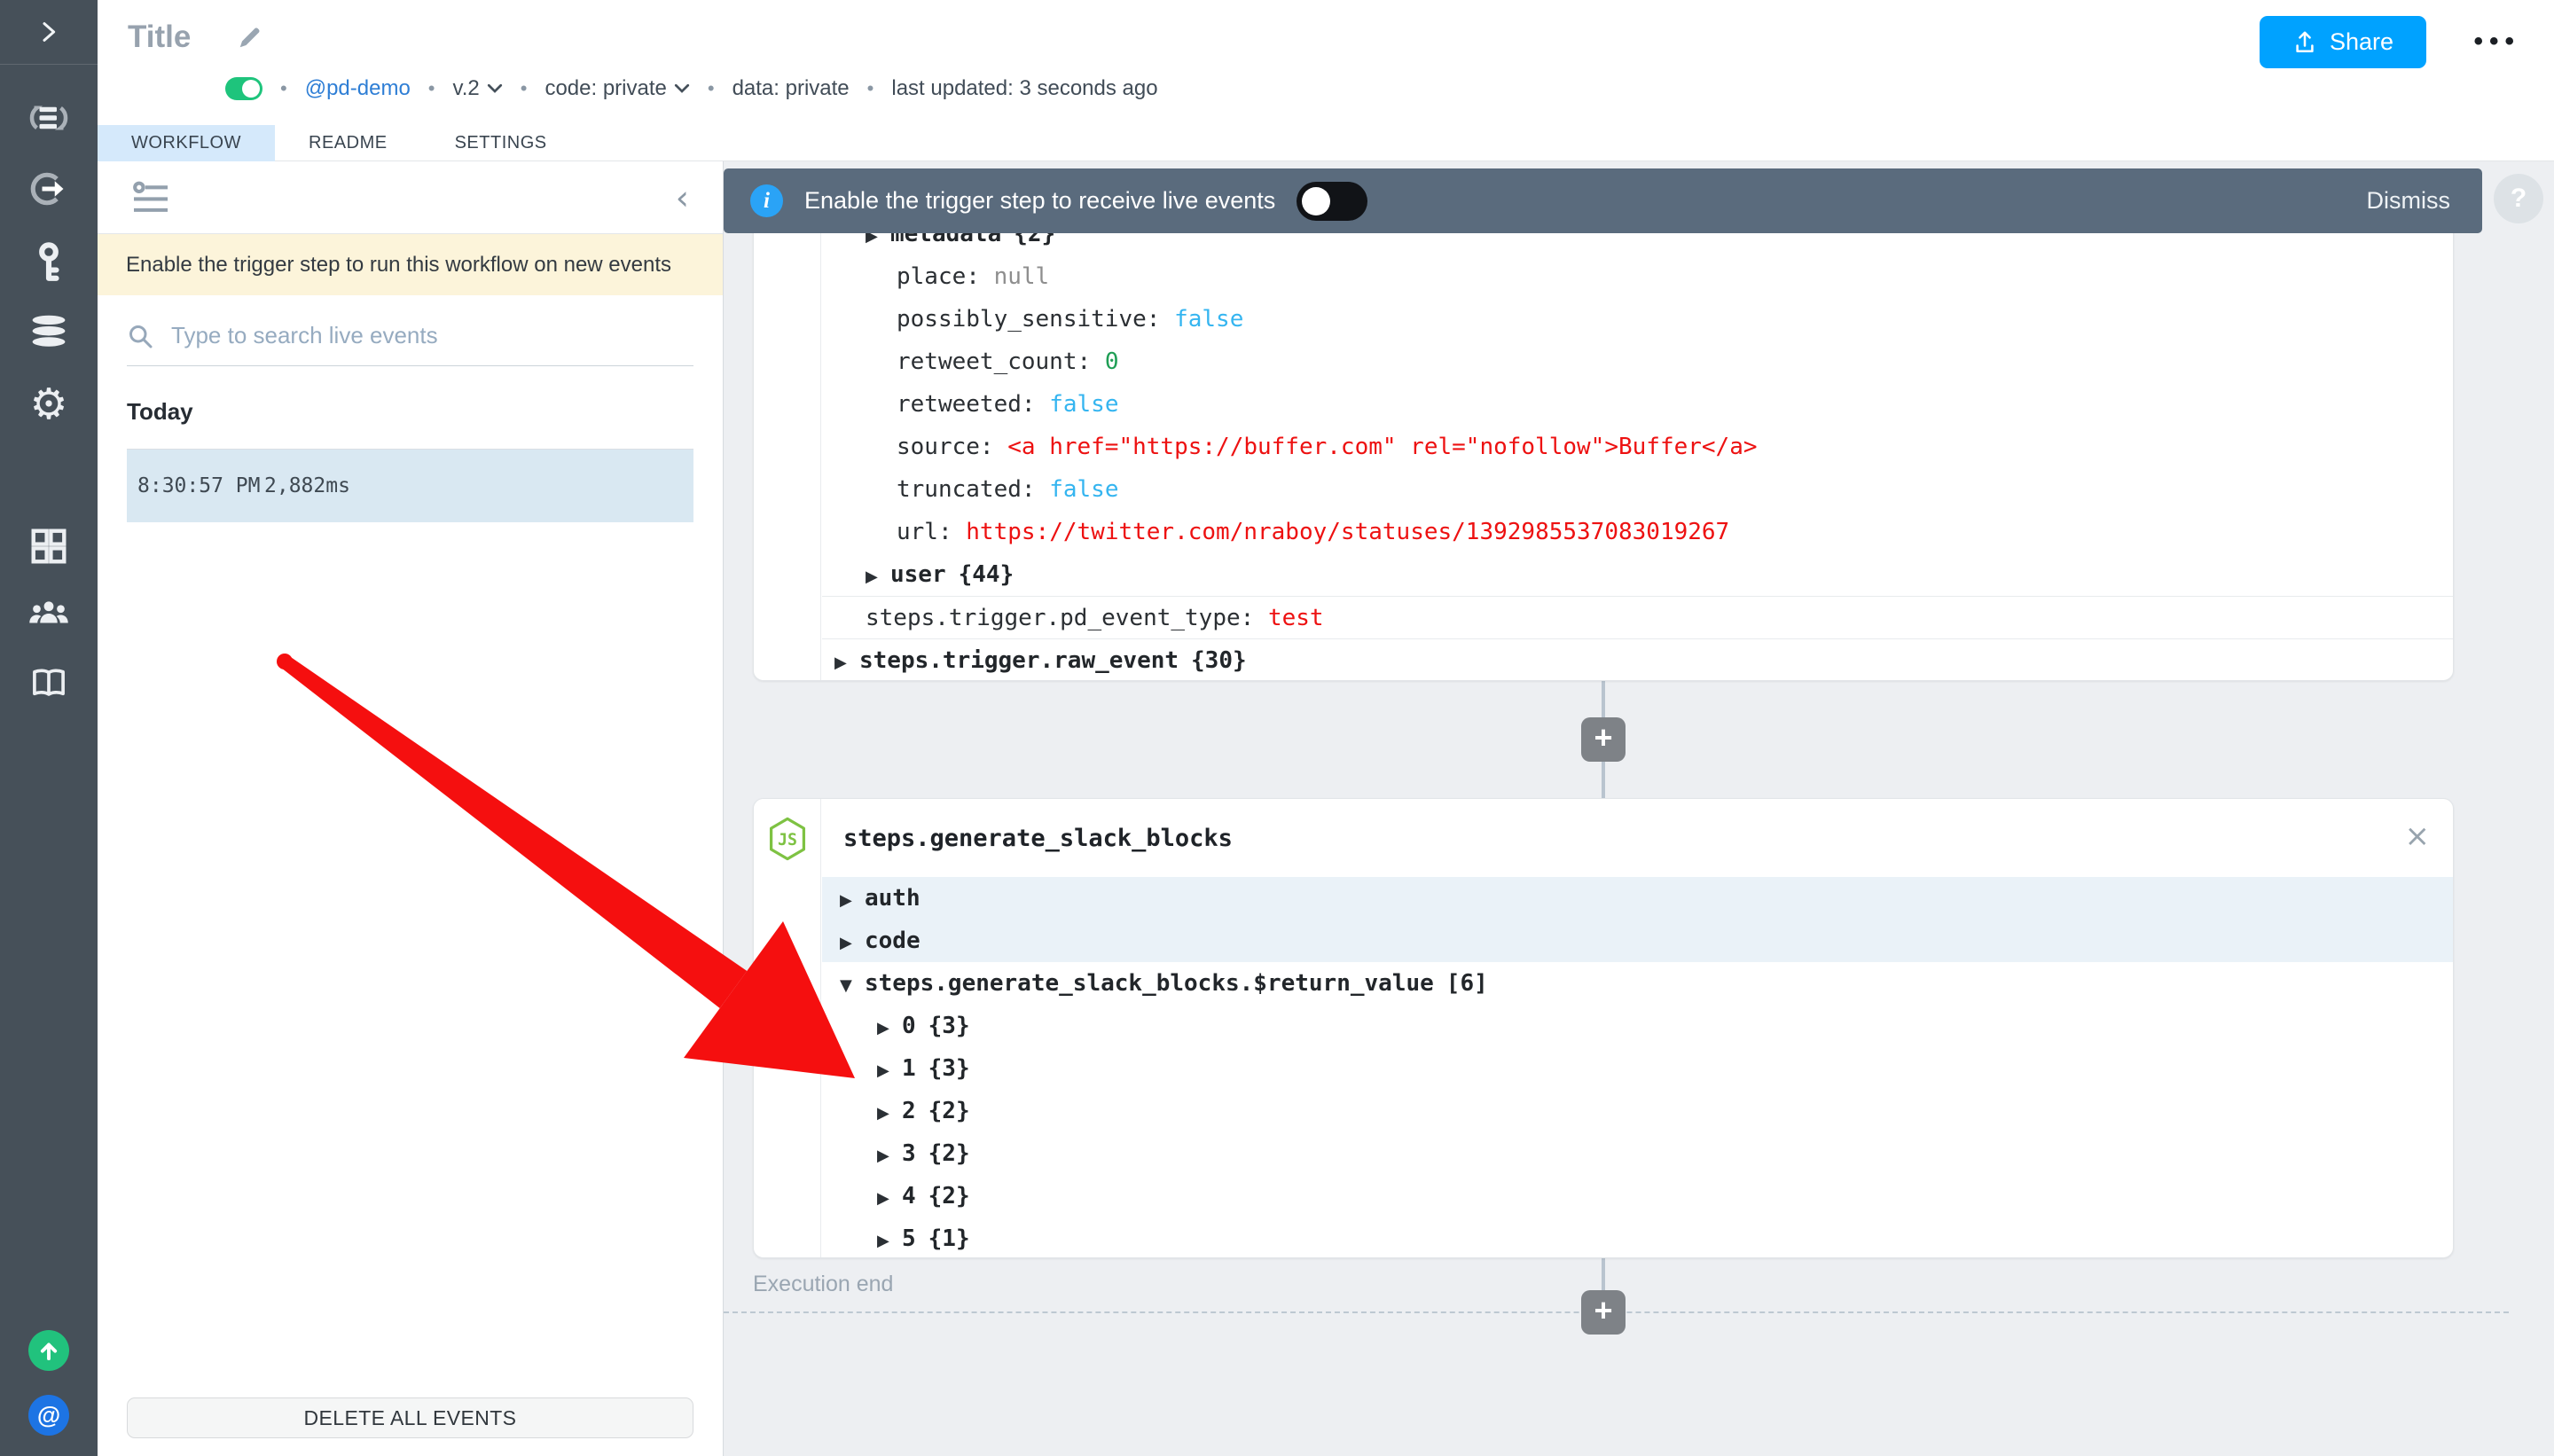  What do you see at coordinates (1637, 617) in the screenshot?
I see `tree-row-steps.trigger.pd_event_type: steps.trigger.pd_event_type: test` at bounding box center [1637, 617].